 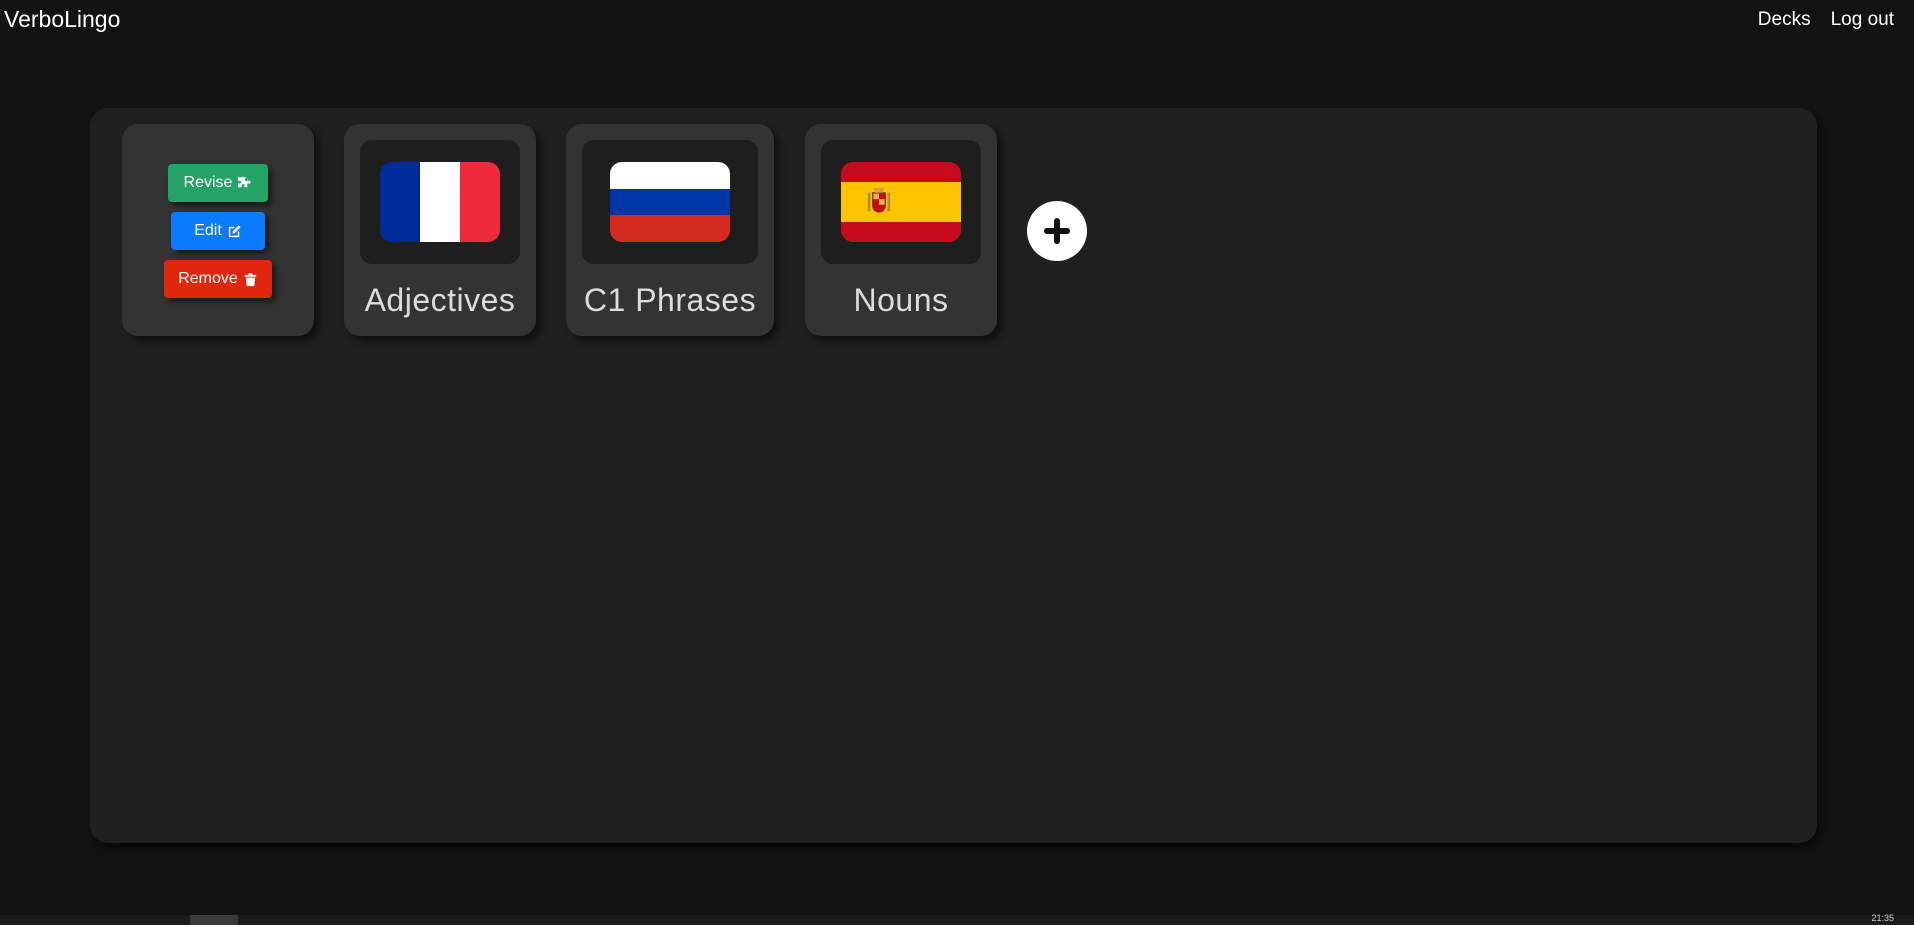 What do you see at coordinates (62, 19) in the screenshot?
I see `brand-logo: VerboLingo` at bounding box center [62, 19].